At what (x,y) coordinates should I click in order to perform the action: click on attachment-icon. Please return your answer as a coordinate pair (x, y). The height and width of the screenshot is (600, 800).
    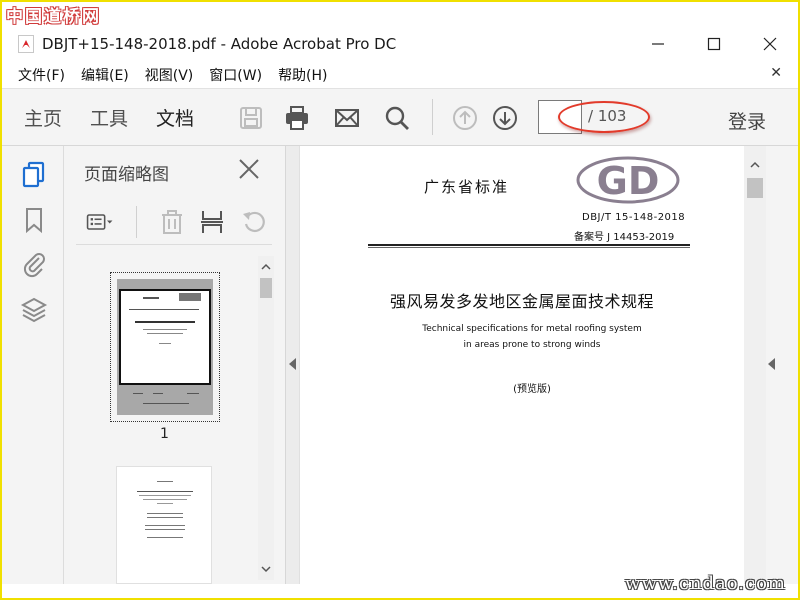
    Looking at the image, I should click on (34, 264).